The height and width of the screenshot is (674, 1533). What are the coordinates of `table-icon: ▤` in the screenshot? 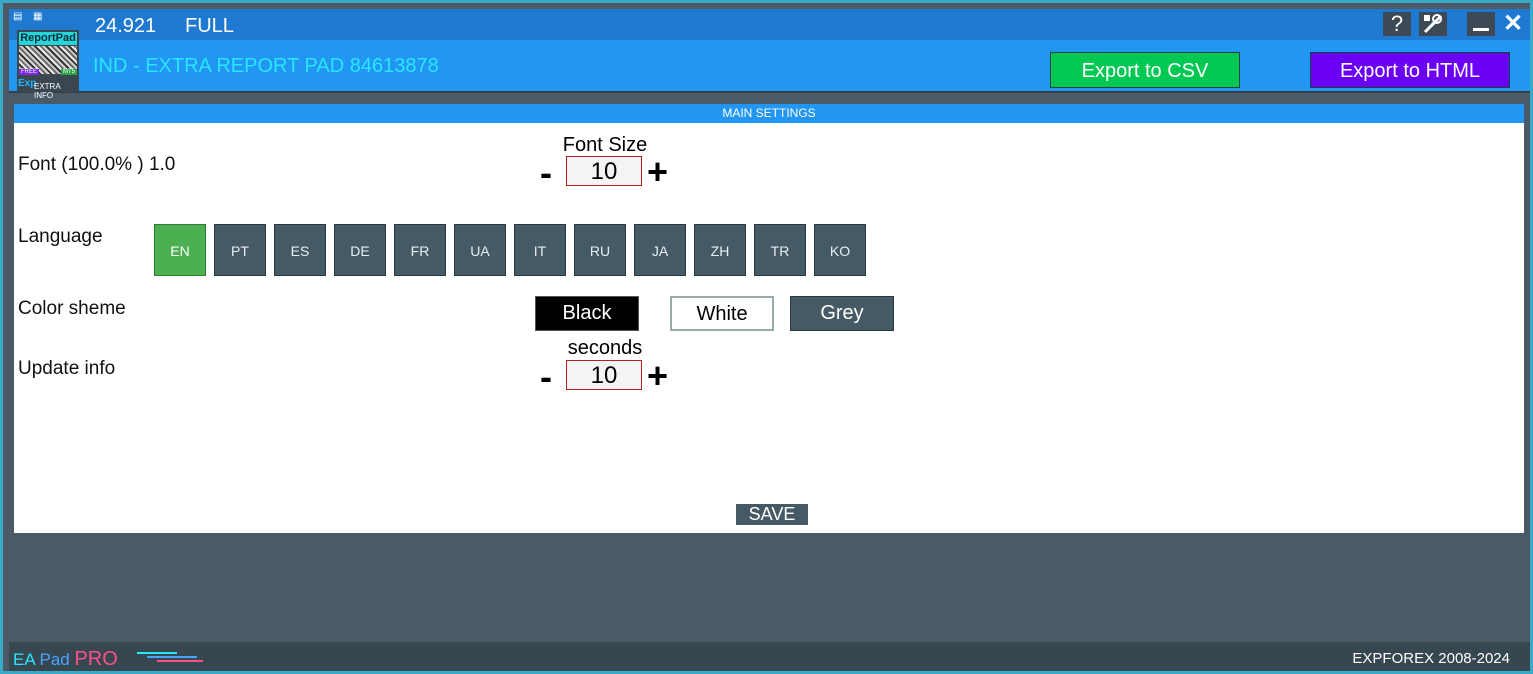 It's located at (19, 17).